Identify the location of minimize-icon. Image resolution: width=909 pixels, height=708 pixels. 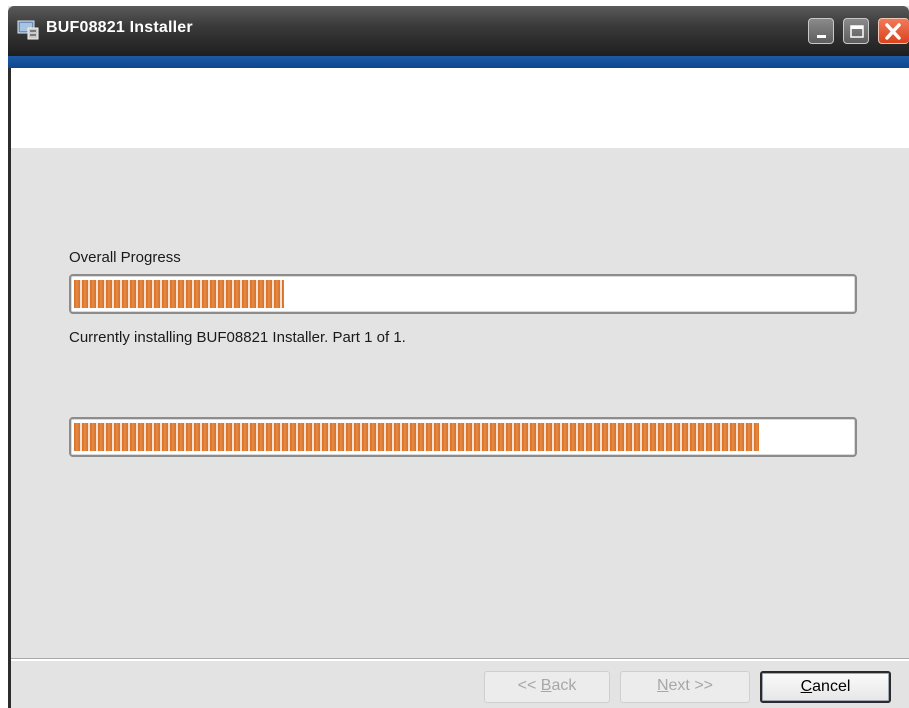
(821, 36).